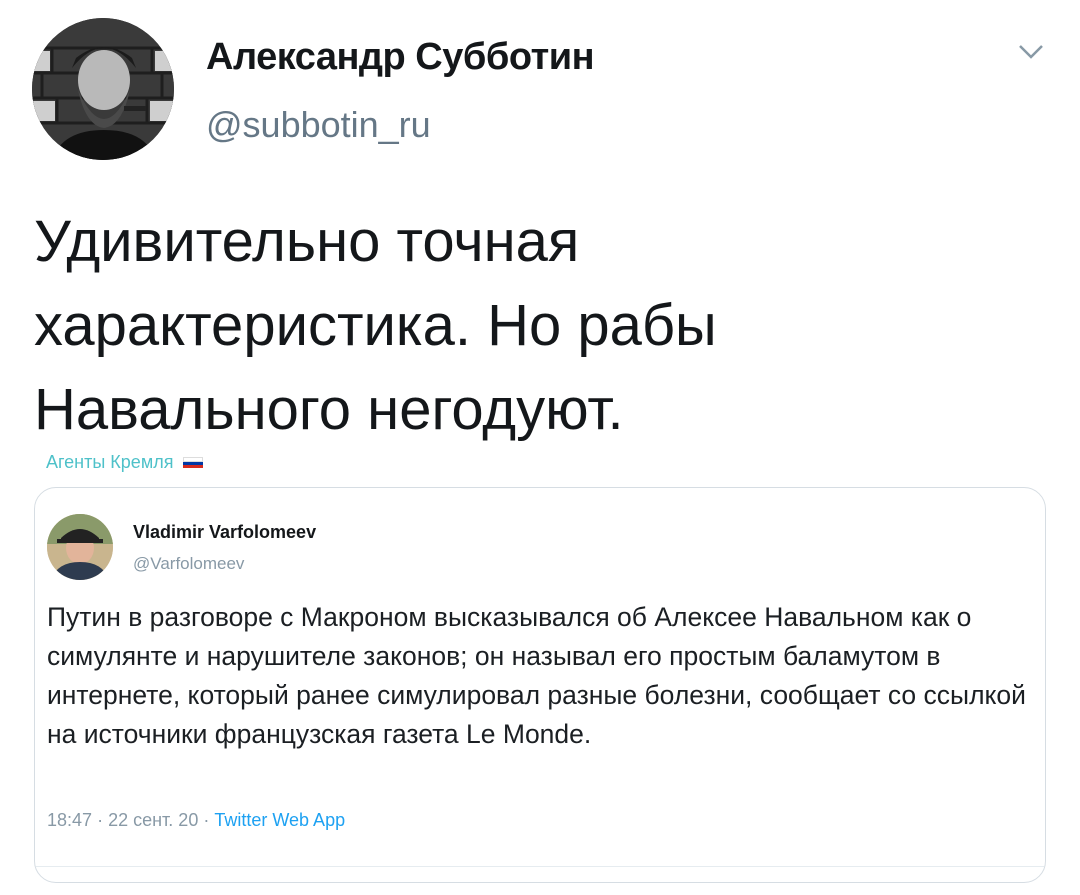 This screenshot has width=1080, height=895. What do you see at coordinates (1031, 52) in the screenshot?
I see `chevron-down-icon` at bounding box center [1031, 52].